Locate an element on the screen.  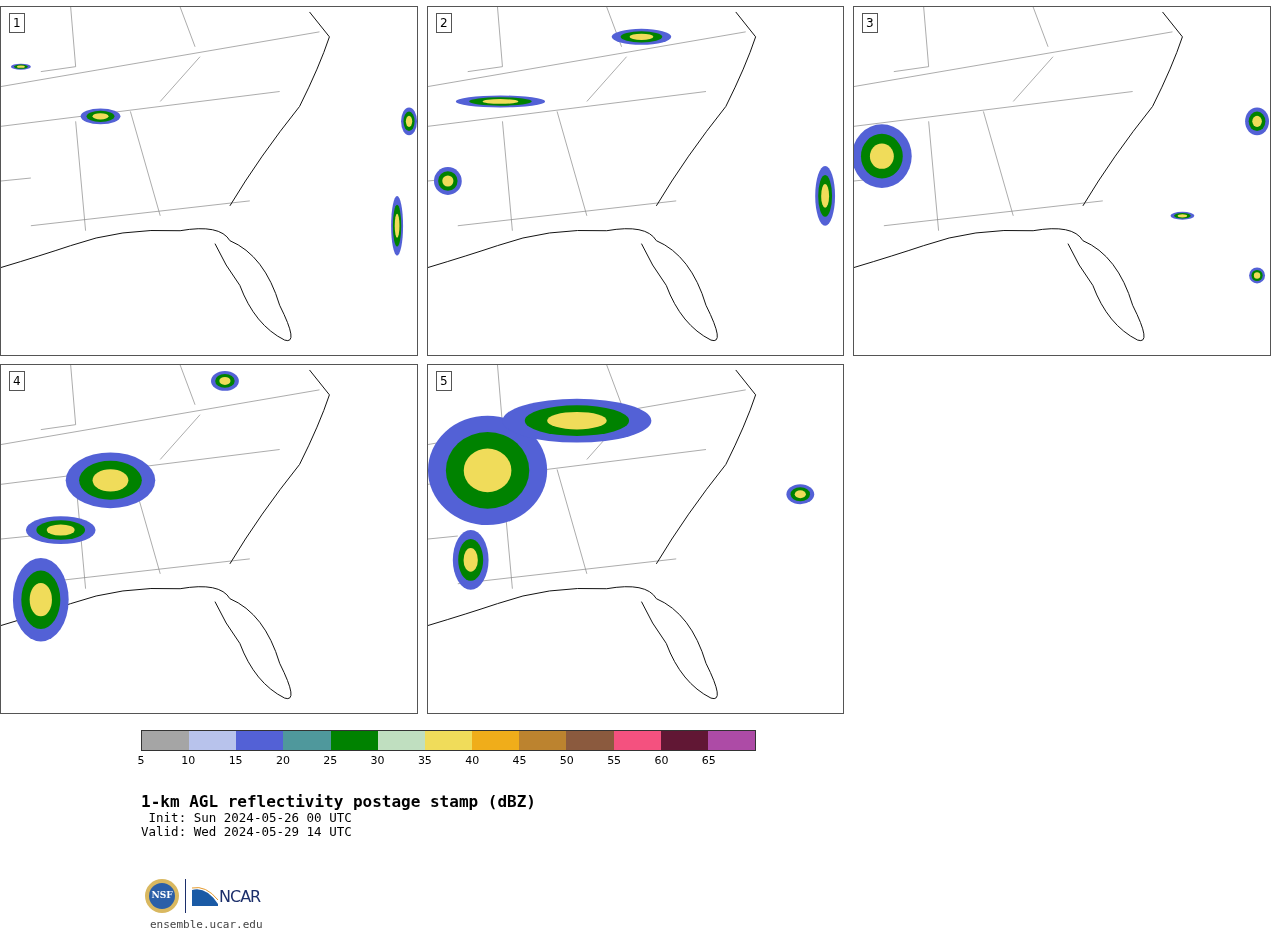
tick-label: 25 is located at coordinates (330, 761).